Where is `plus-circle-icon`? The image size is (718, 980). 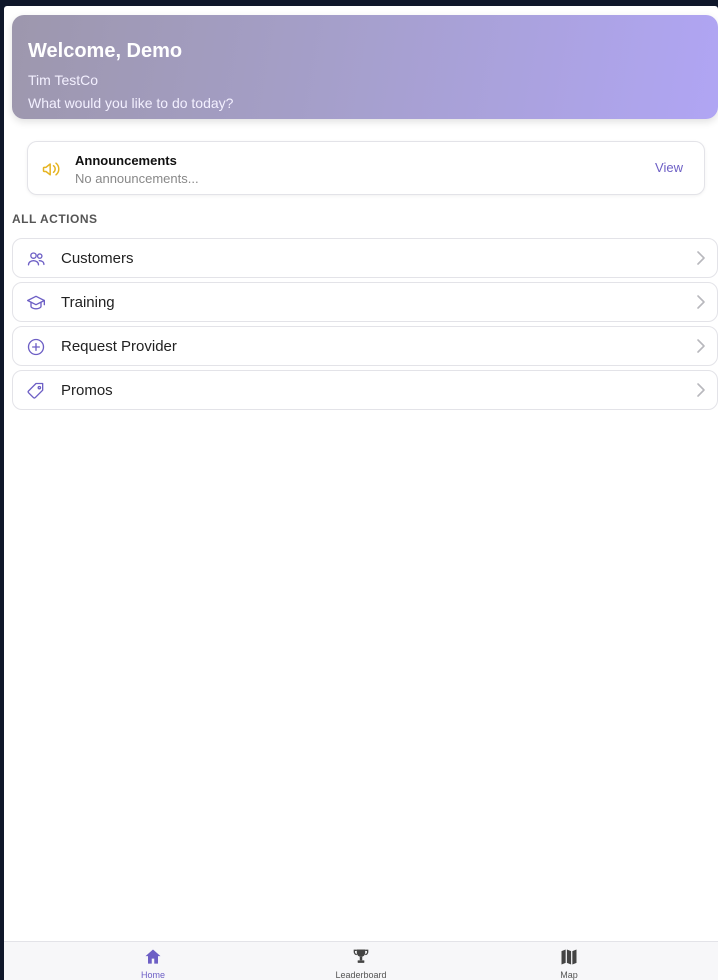
plus-circle-icon is located at coordinates (36, 347).